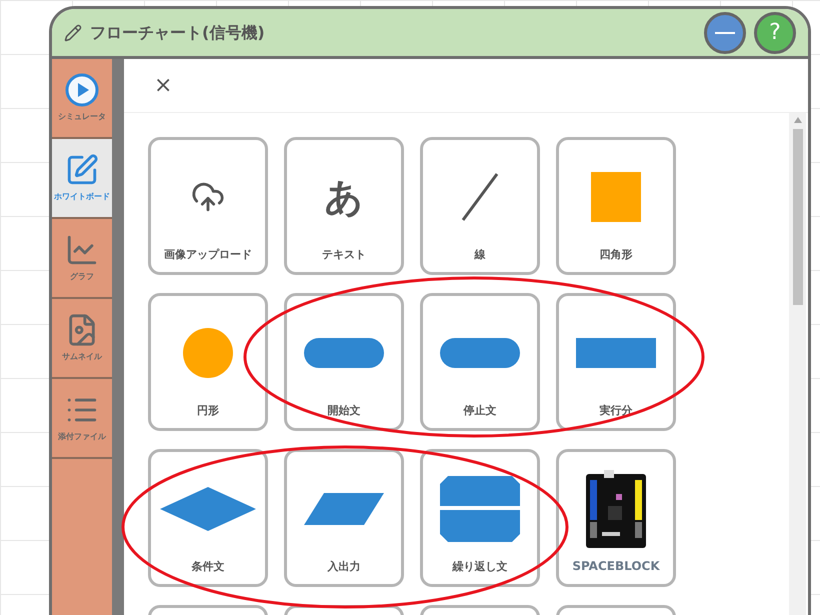 The height and width of the screenshot is (615, 820). I want to click on tile-label: 繰り返し文, so click(480, 566).